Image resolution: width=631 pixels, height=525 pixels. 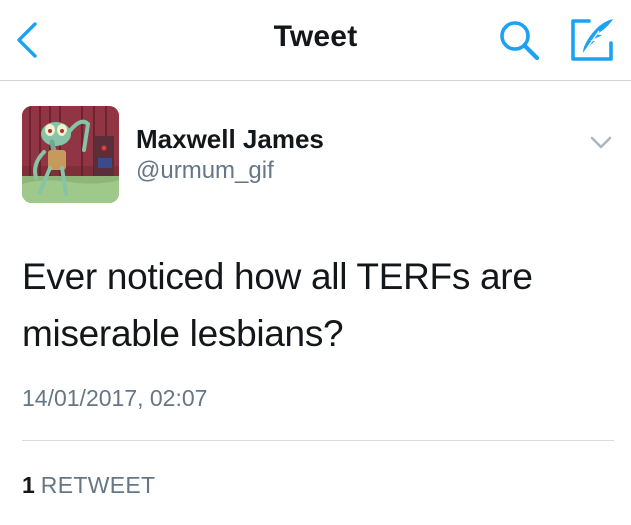 What do you see at coordinates (28, 485) in the screenshot?
I see `retweet-count: 1` at bounding box center [28, 485].